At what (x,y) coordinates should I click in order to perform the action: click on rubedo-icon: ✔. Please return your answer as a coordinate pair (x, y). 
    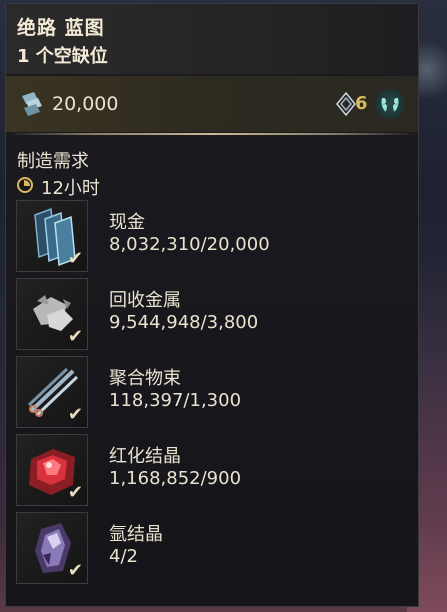
    Looking at the image, I should click on (52, 470).